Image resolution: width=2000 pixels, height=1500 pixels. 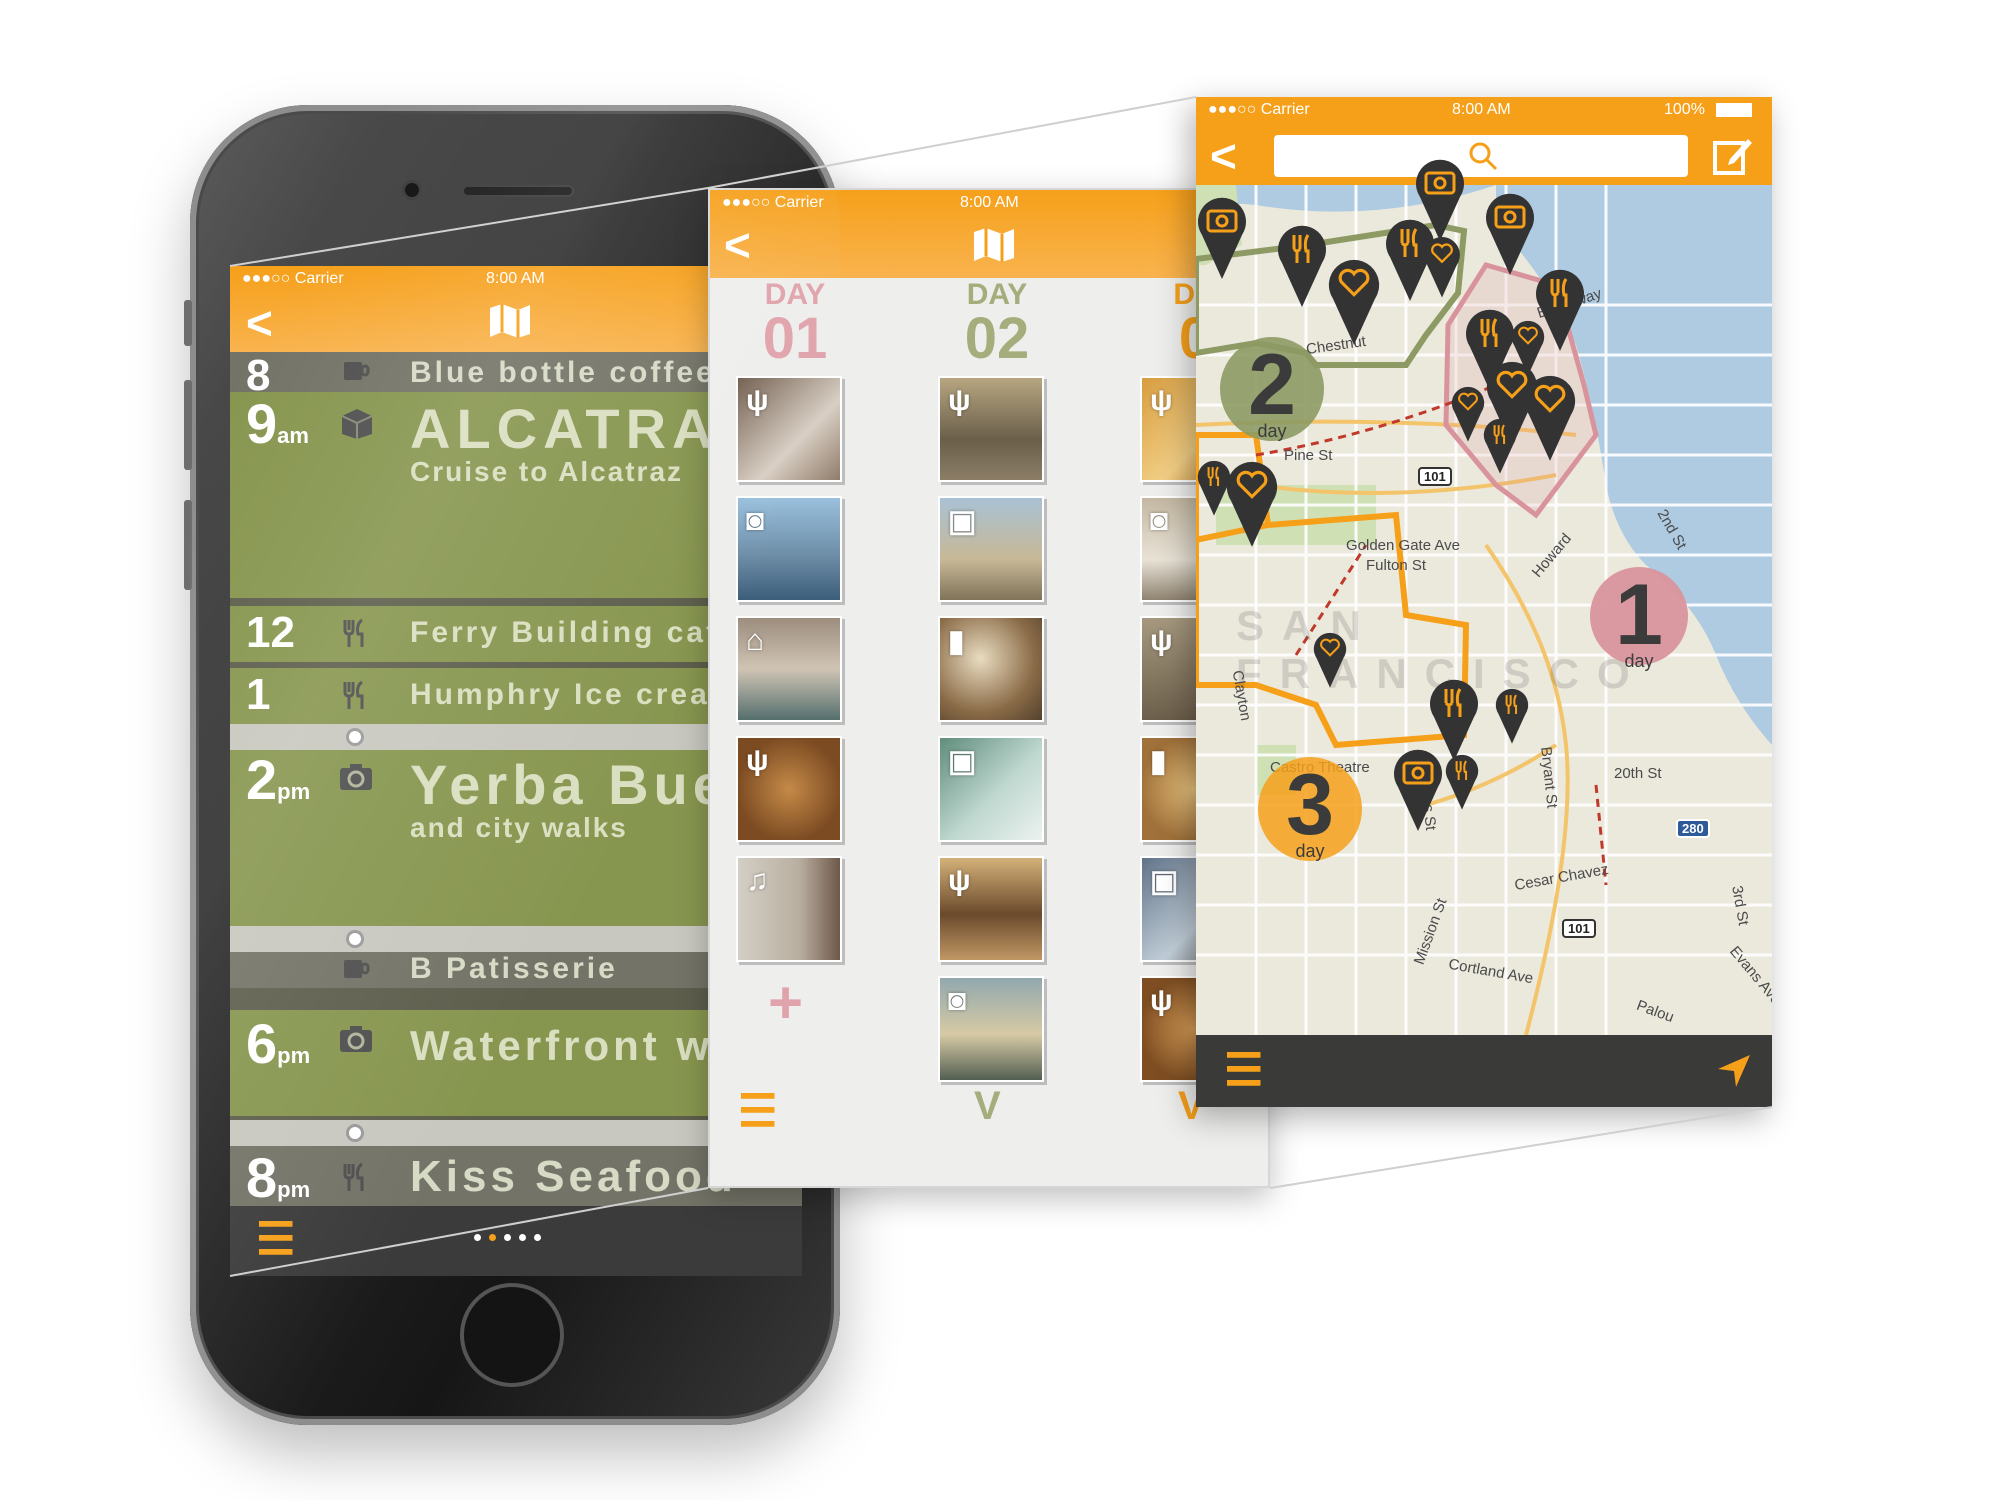 I want to click on photo-thumbnail: ♫, so click(x=789, y=909).